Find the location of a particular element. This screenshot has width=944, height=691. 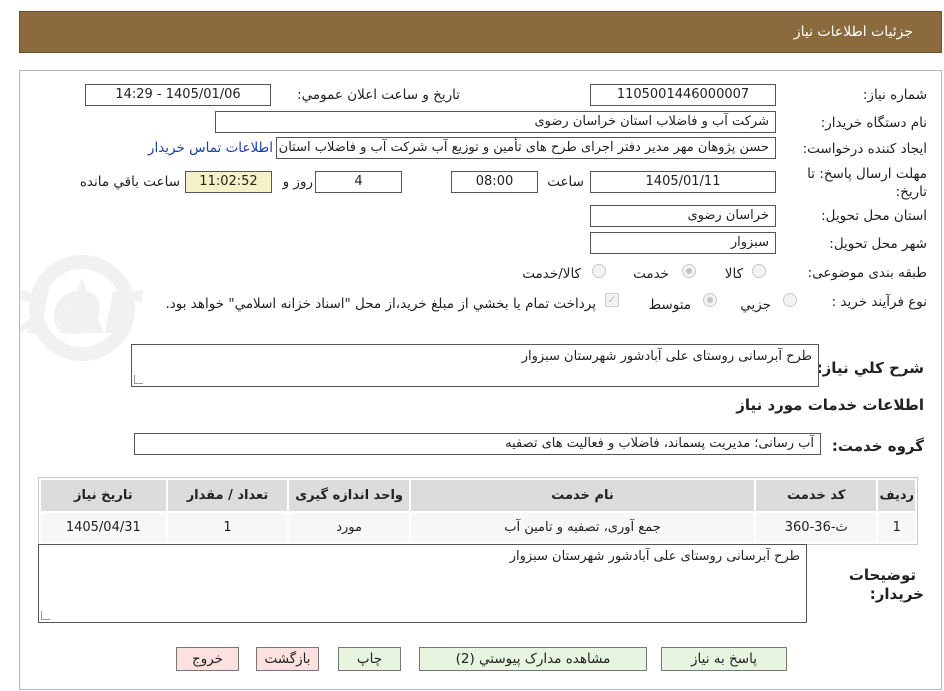

column-header-need-date: تاريخ نياز is located at coordinates (103, 495).